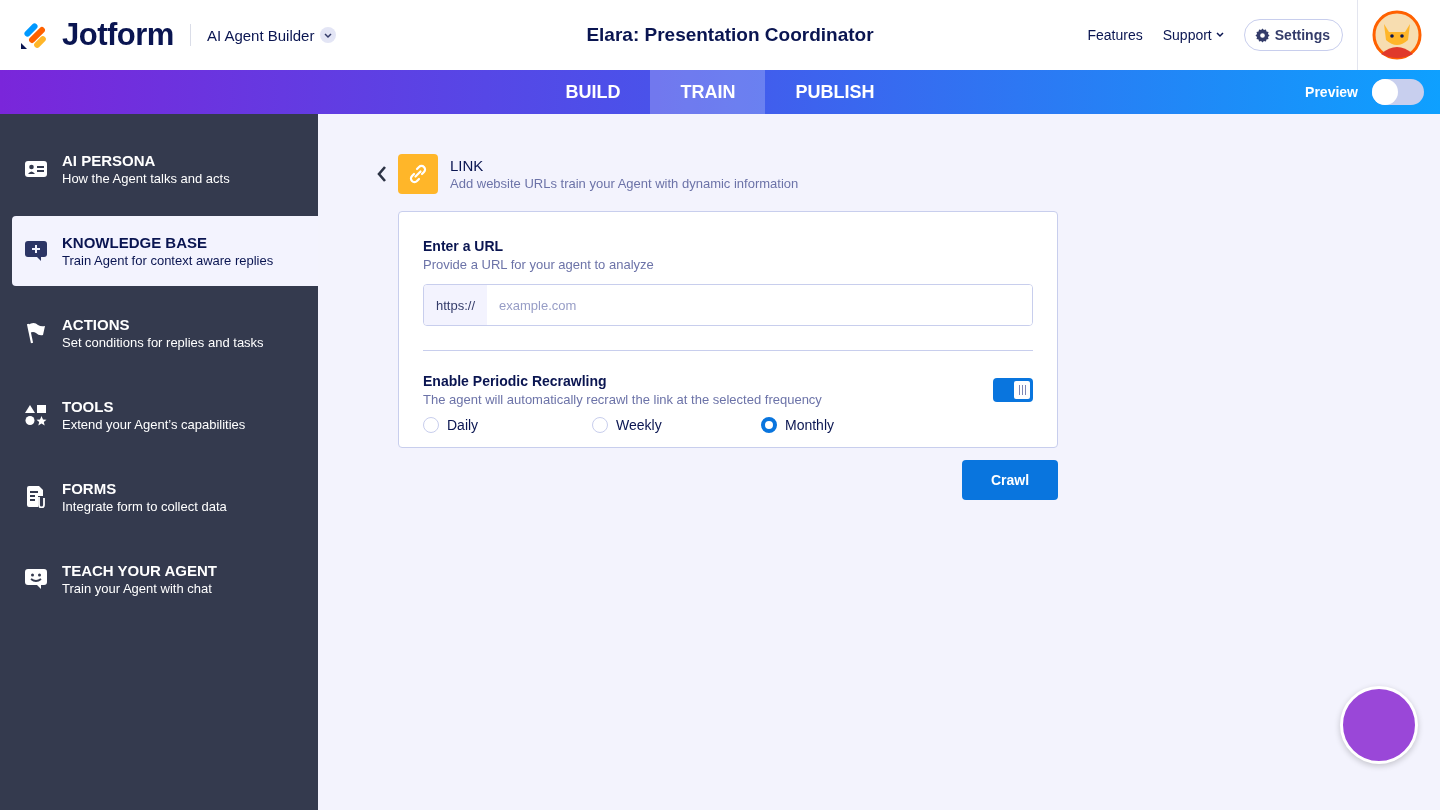 This screenshot has width=1440, height=810. I want to click on shapes-icon, so click(36, 415).